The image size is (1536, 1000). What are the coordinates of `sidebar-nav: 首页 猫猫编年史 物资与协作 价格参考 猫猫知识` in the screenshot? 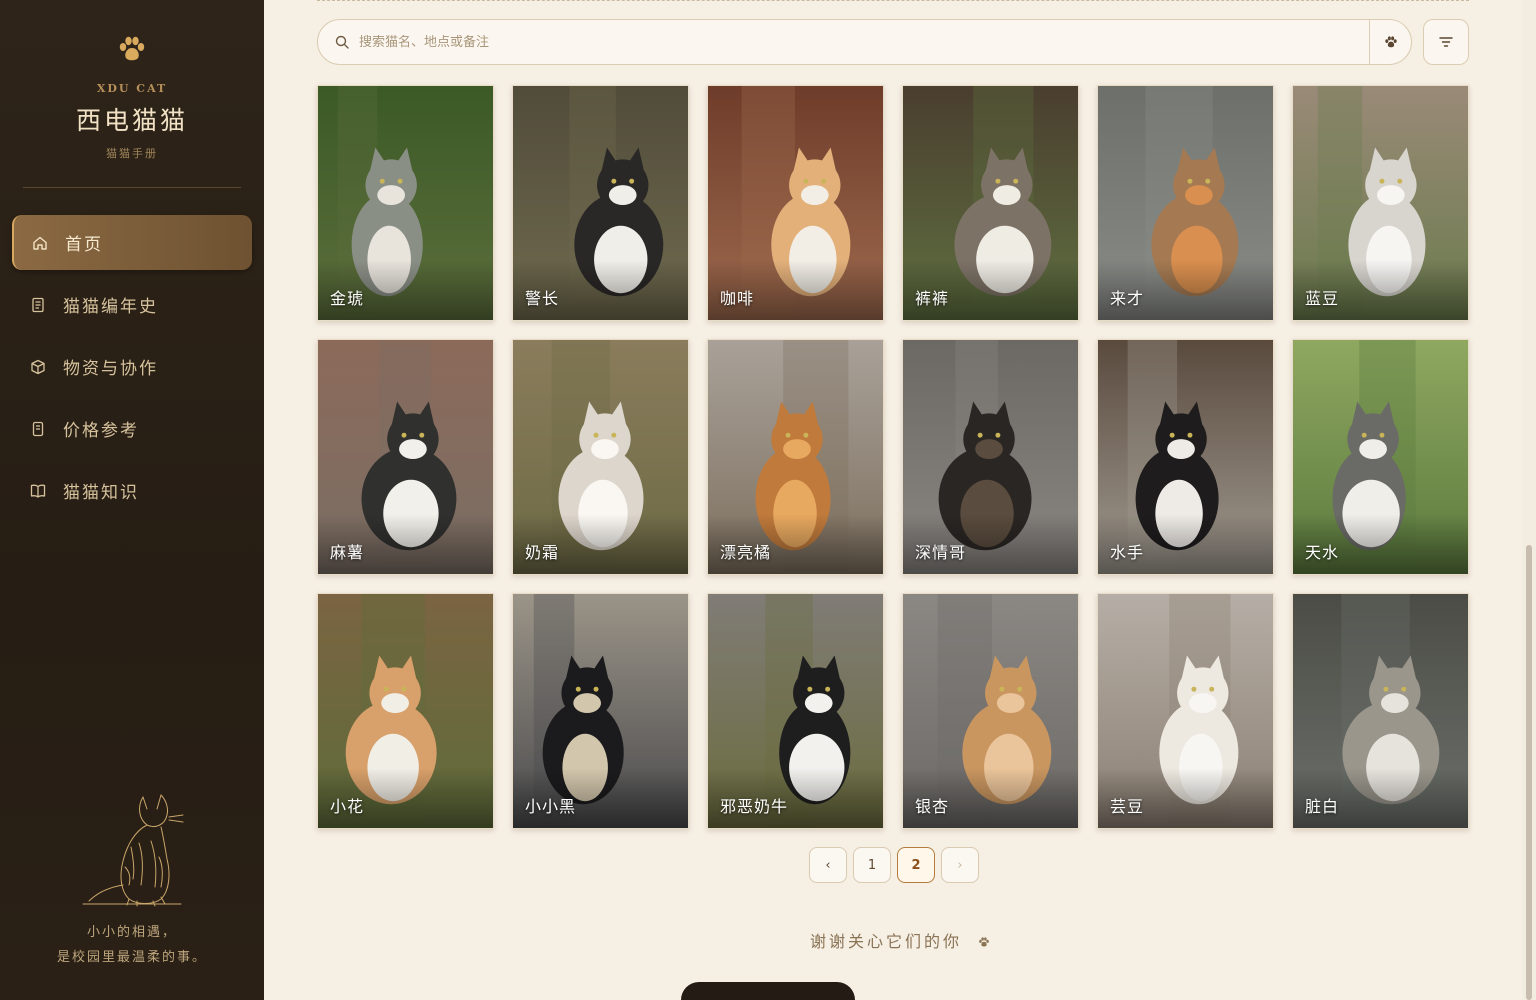 It's located at (132, 366).